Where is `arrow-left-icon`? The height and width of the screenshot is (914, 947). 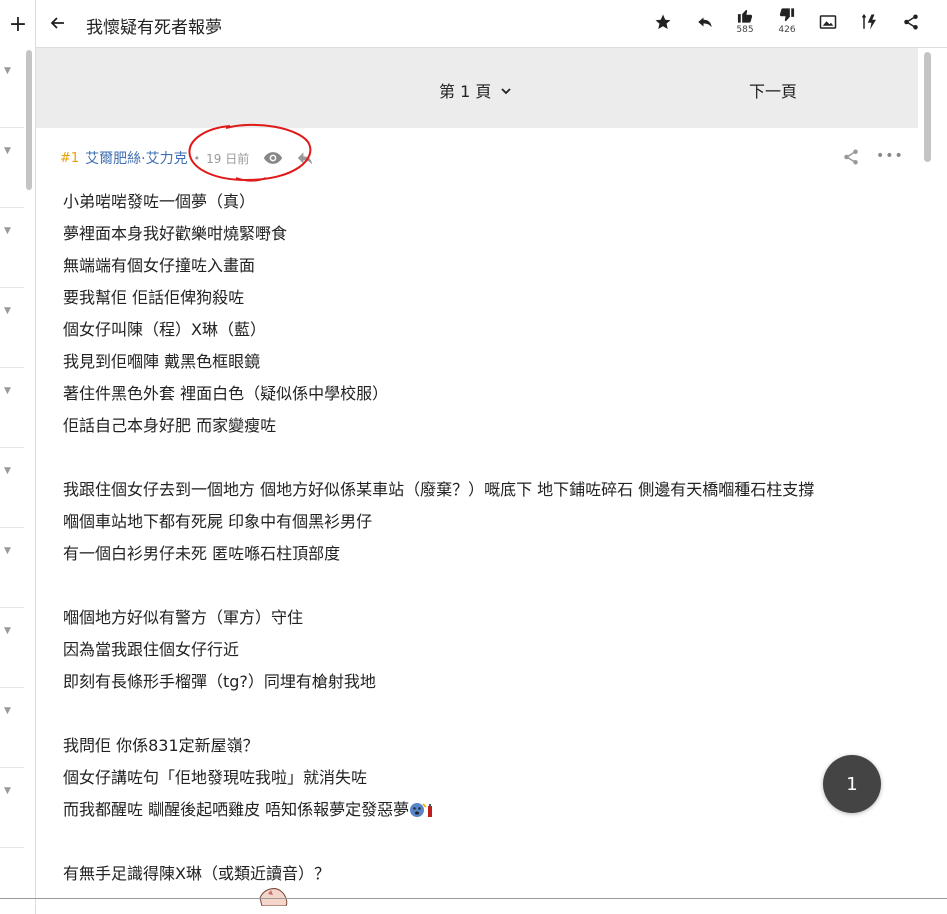 arrow-left-icon is located at coordinates (57, 23).